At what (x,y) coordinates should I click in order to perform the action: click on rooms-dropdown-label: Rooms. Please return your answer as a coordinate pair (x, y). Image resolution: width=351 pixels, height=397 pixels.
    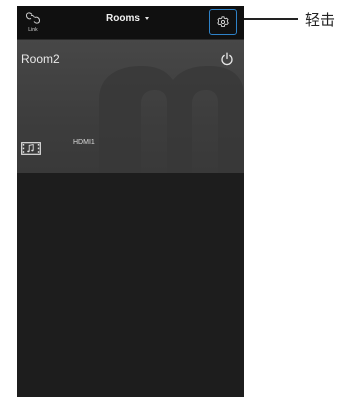
    Looking at the image, I should click on (123, 18).